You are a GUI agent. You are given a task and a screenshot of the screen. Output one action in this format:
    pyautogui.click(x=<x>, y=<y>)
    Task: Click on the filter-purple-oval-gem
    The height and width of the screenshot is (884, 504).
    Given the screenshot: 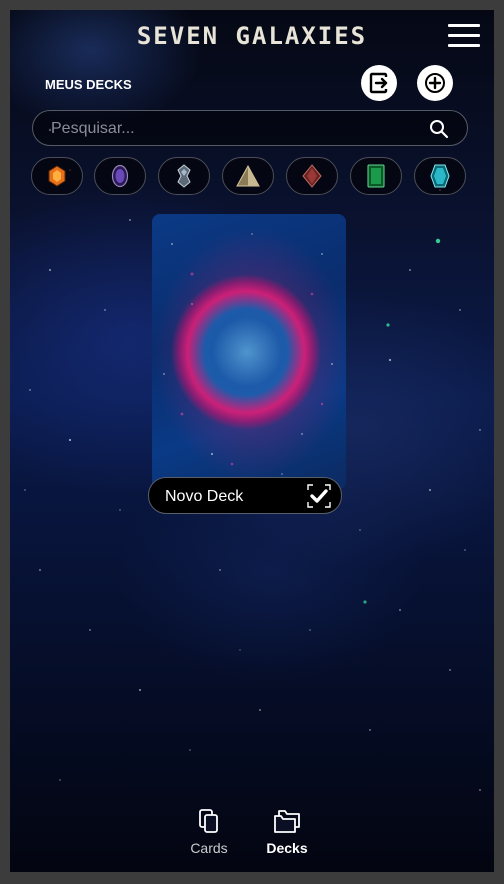 What is the action you would take?
    pyautogui.click(x=120, y=176)
    